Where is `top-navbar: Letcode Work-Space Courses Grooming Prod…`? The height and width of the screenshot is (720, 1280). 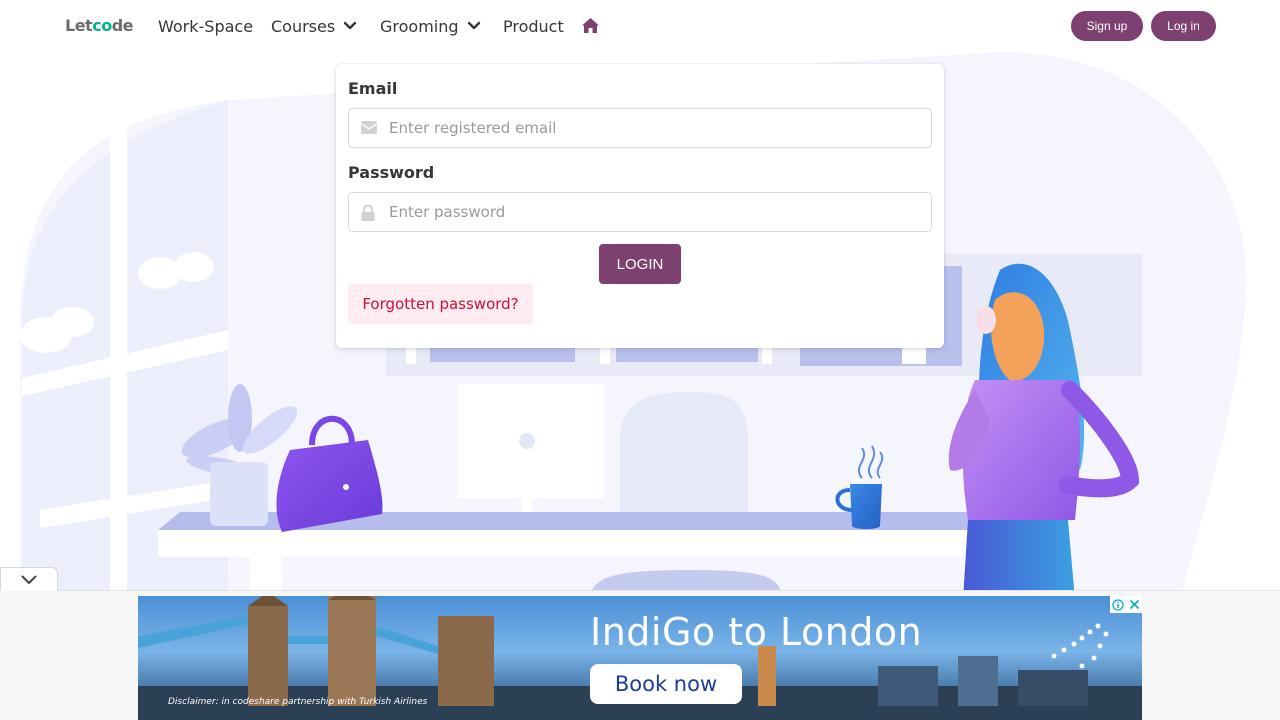
top-navbar: Letcode Work-Space Courses Grooming Prod… is located at coordinates (640, 26).